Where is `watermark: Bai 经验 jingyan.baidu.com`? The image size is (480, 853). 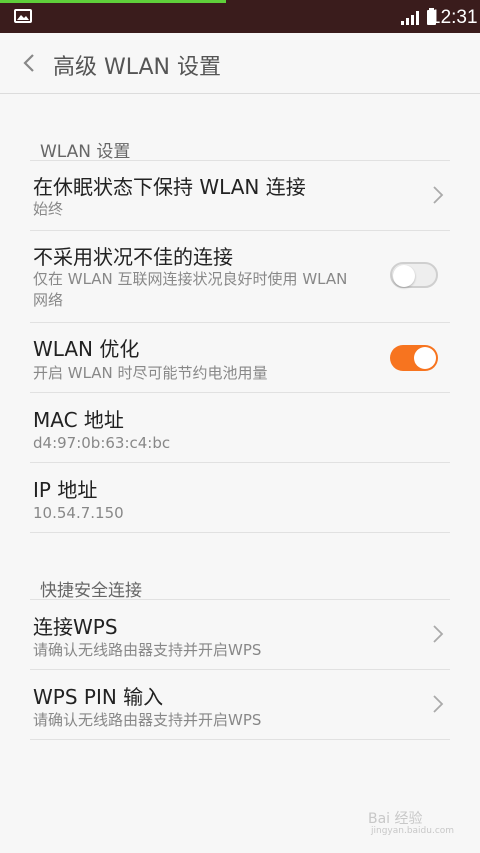
watermark: Bai 经验 jingyan.baidu.com is located at coordinates (411, 822).